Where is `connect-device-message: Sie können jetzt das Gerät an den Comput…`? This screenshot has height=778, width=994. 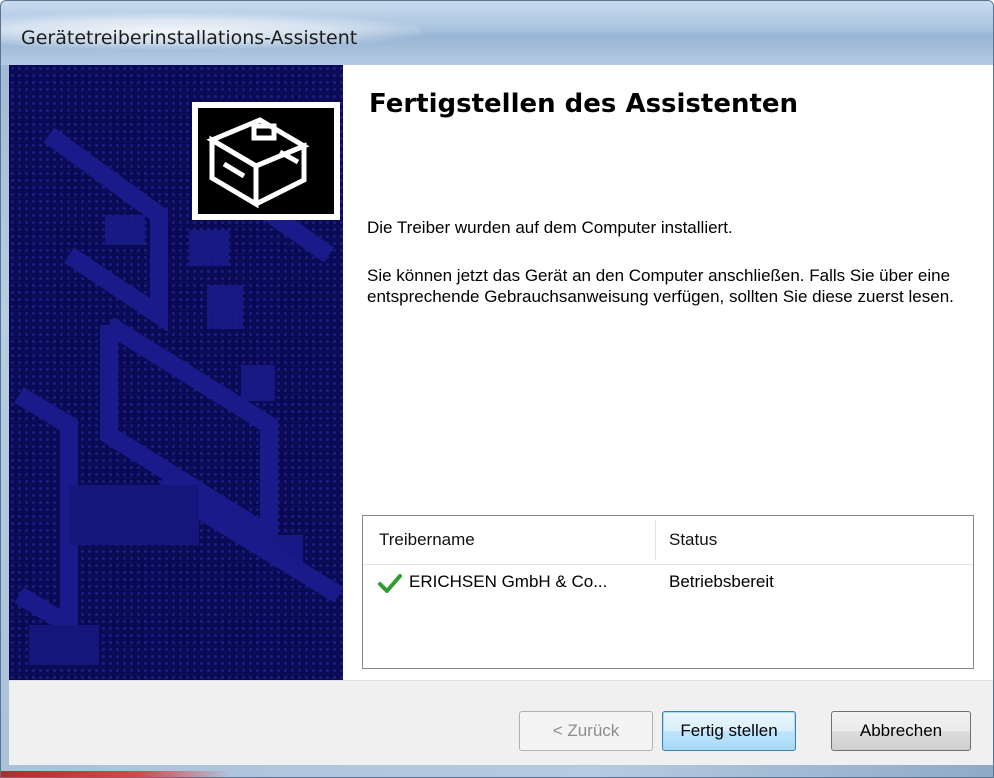
connect-device-message: Sie können jetzt das Gerät an den Comput… is located at coordinates (660, 286).